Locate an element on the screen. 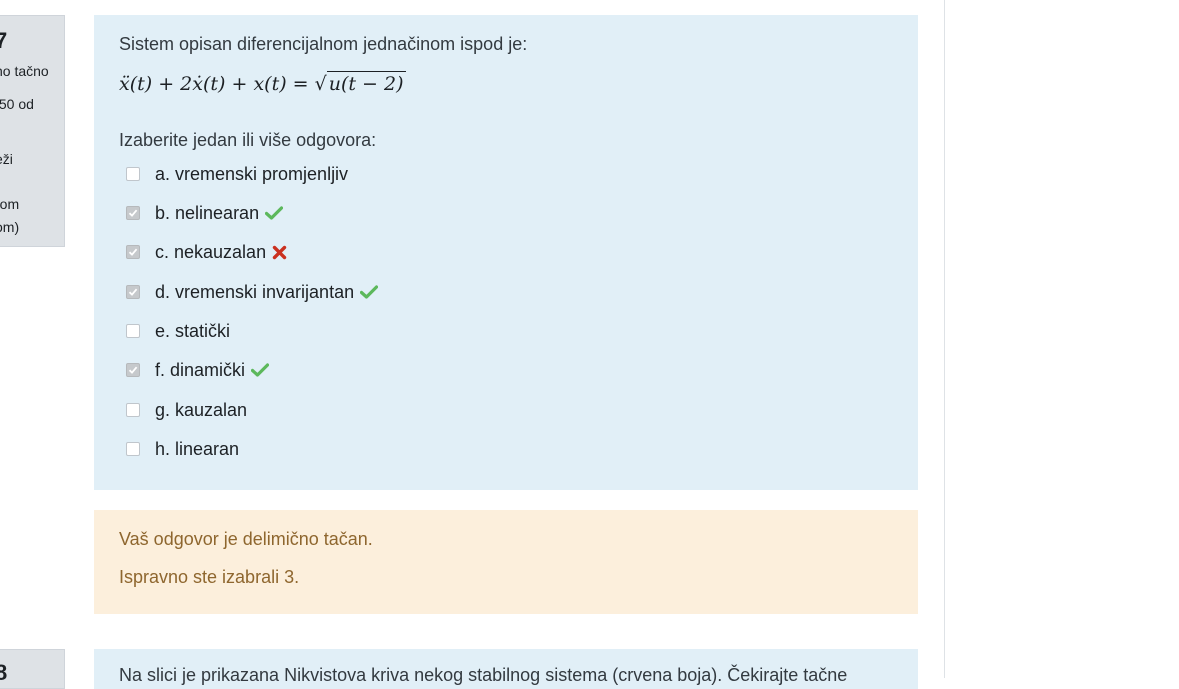 Image resolution: width=1179 pixels, height=689 pixels. sqrt-sign: √ is located at coordinates (320, 84).